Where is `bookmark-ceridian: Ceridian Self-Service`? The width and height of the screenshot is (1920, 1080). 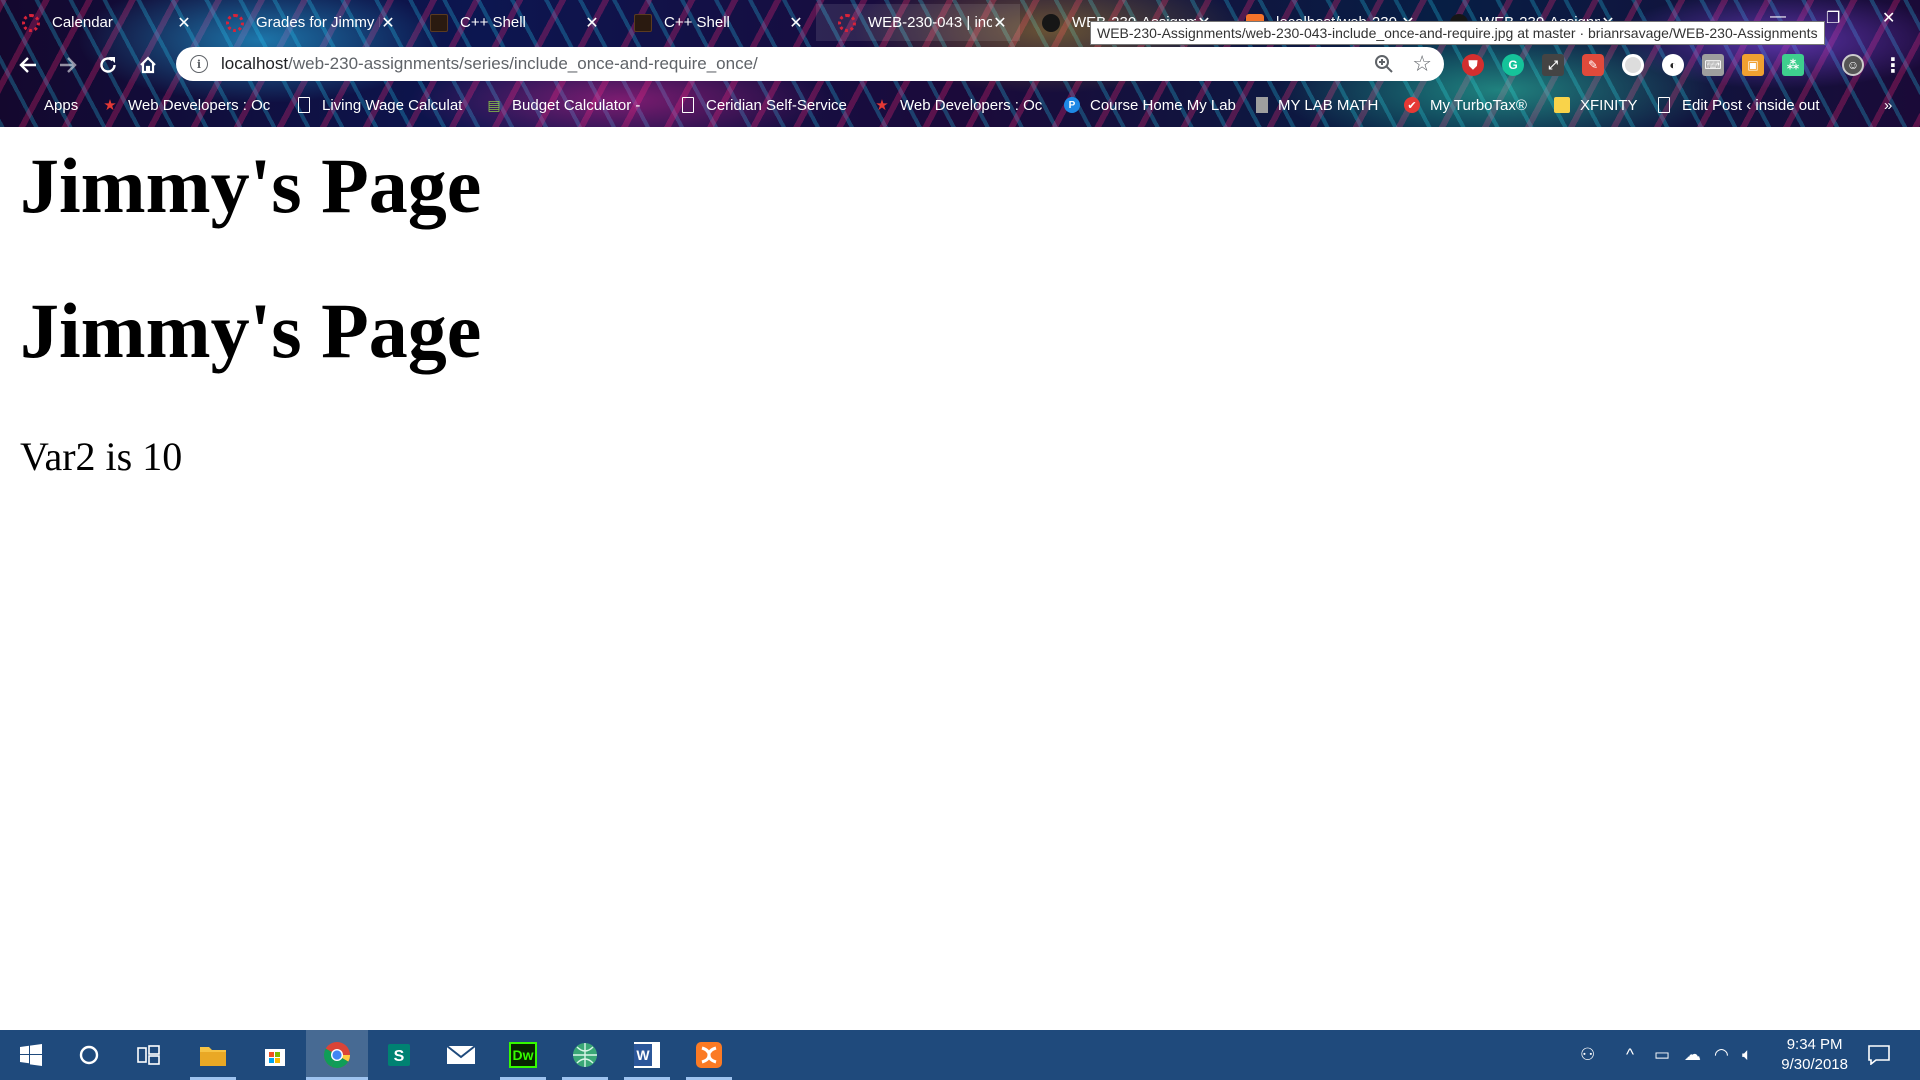 bookmark-ceridian: Ceridian Self-Service is located at coordinates (764, 105).